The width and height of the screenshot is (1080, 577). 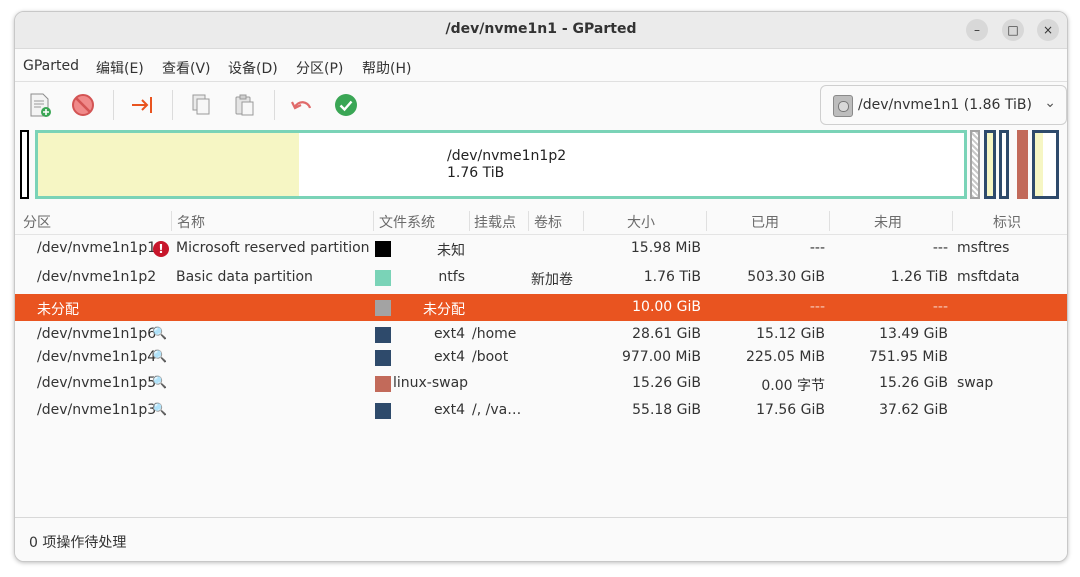 What do you see at coordinates (541, 307) in the screenshot?
I see `table-row-selected: 未分配 未分配 10.00 GiB --- ---` at bounding box center [541, 307].